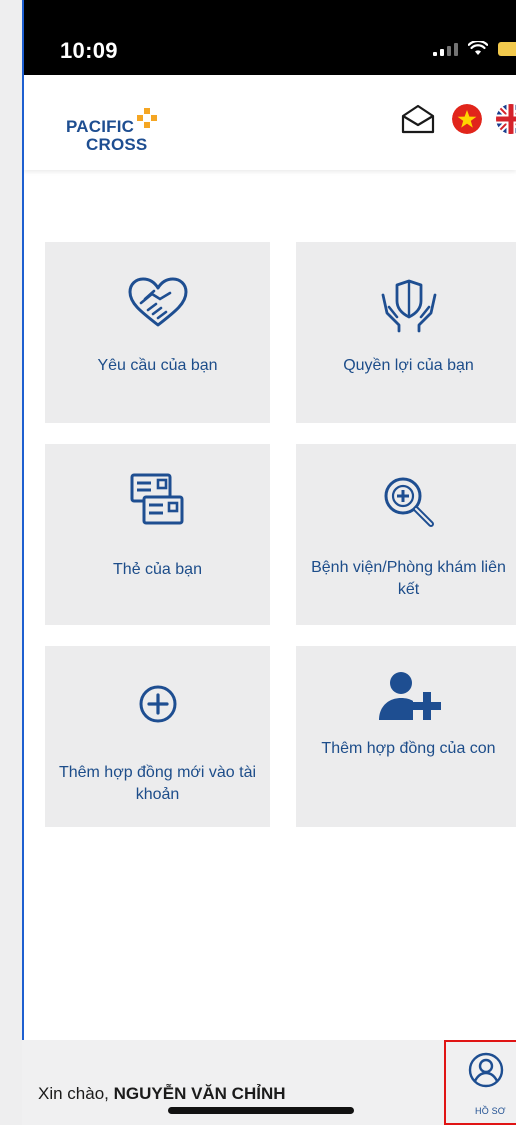  I want to click on card-label: Thêm hợp đồng mới vào tài khoản, so click(157, 783).